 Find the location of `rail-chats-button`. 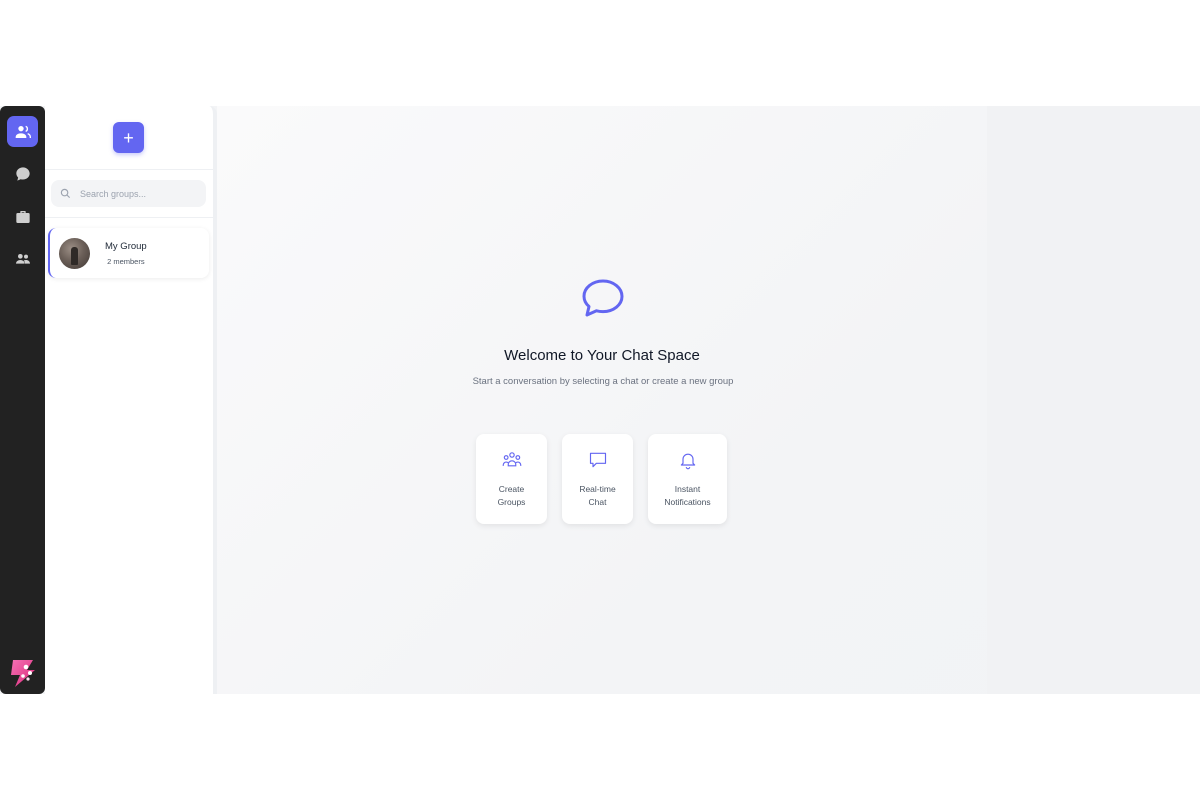

rail-chats-button is located at coordinates (22, 173).